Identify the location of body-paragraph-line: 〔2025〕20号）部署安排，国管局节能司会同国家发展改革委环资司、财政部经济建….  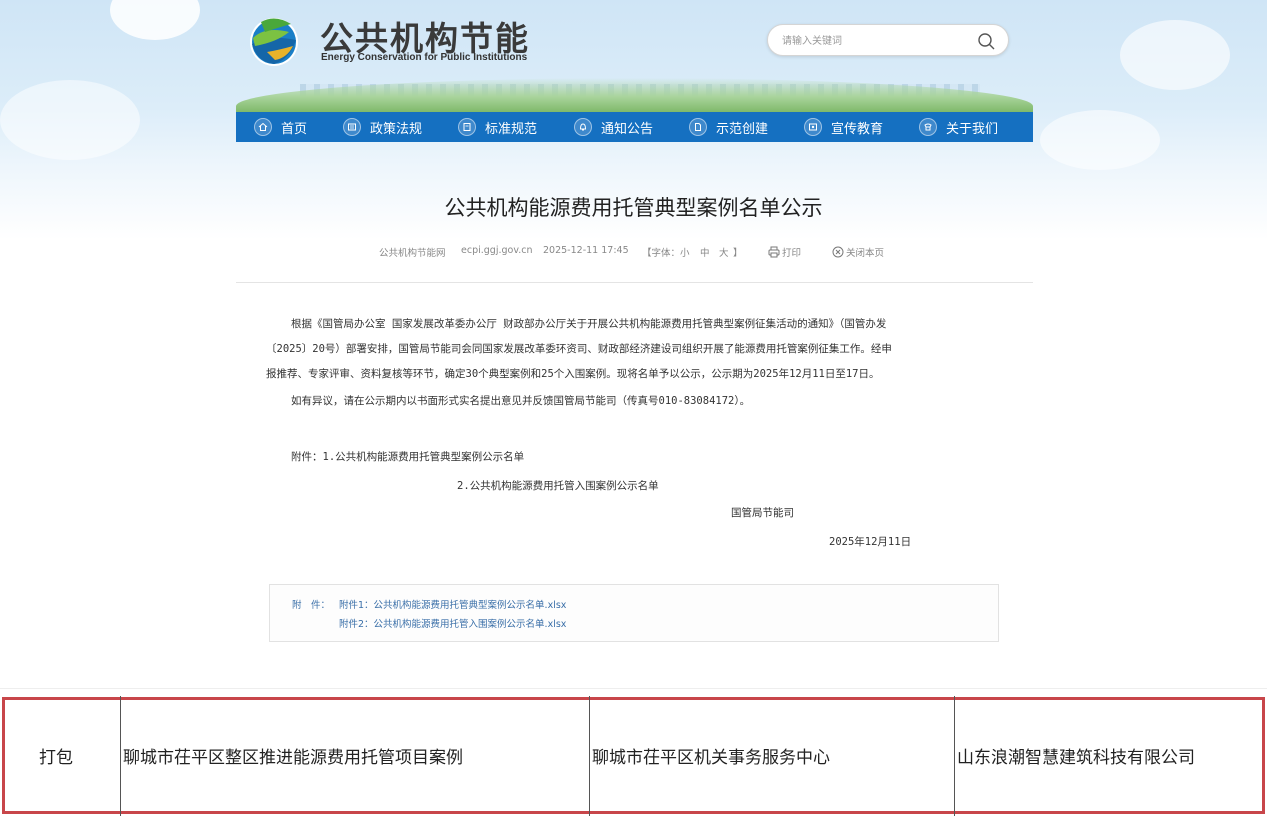
(579, 349).